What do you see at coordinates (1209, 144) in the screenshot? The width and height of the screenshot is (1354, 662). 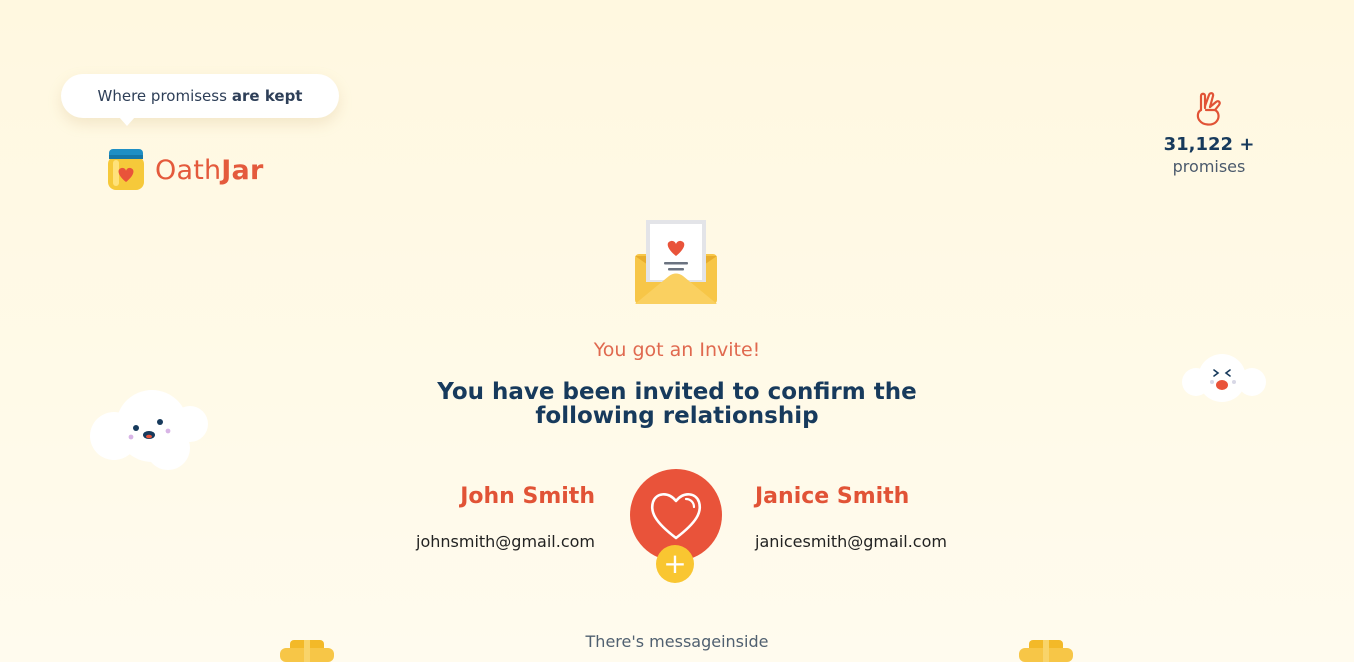 I see `promise-count: 31,122 +` at bounding box center [1209, 144].